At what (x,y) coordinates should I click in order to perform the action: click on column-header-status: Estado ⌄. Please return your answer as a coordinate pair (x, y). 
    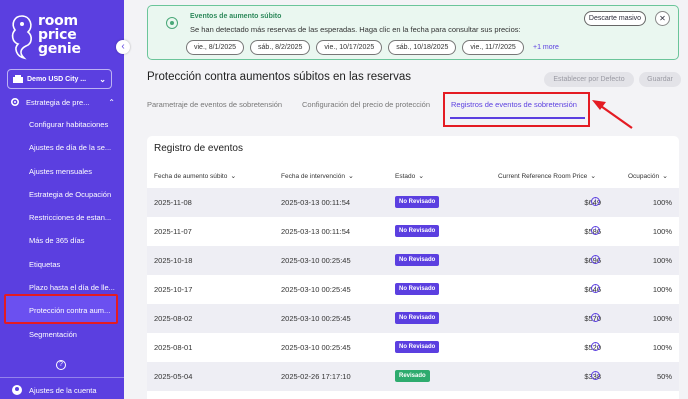
    Looking at the image, I should click on (409, 176).